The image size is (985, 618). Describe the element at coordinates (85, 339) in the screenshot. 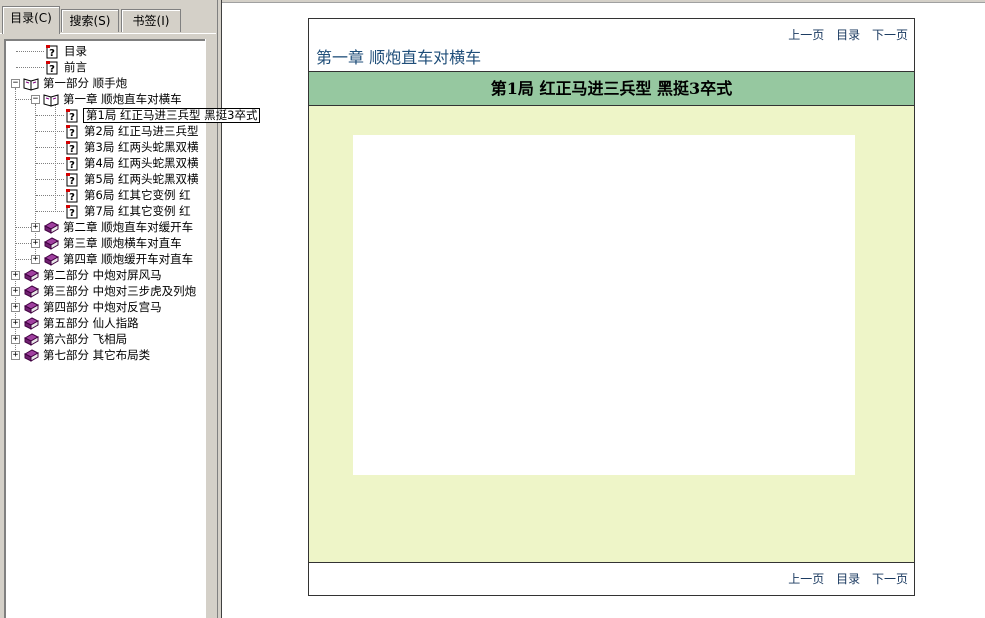

I see `tree-item-label: 第六部分 飞相局` at that location.